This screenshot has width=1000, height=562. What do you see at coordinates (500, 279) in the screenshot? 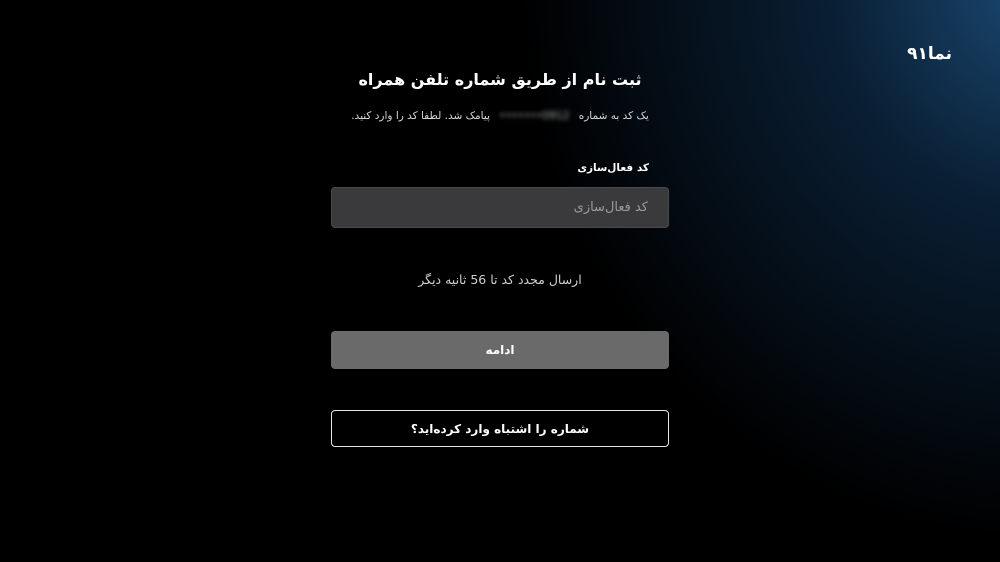
I see `resend-code-countdown: ارسال مجدد کد تا 56 ثانیه دیگر` at bounding box center [500, 279].